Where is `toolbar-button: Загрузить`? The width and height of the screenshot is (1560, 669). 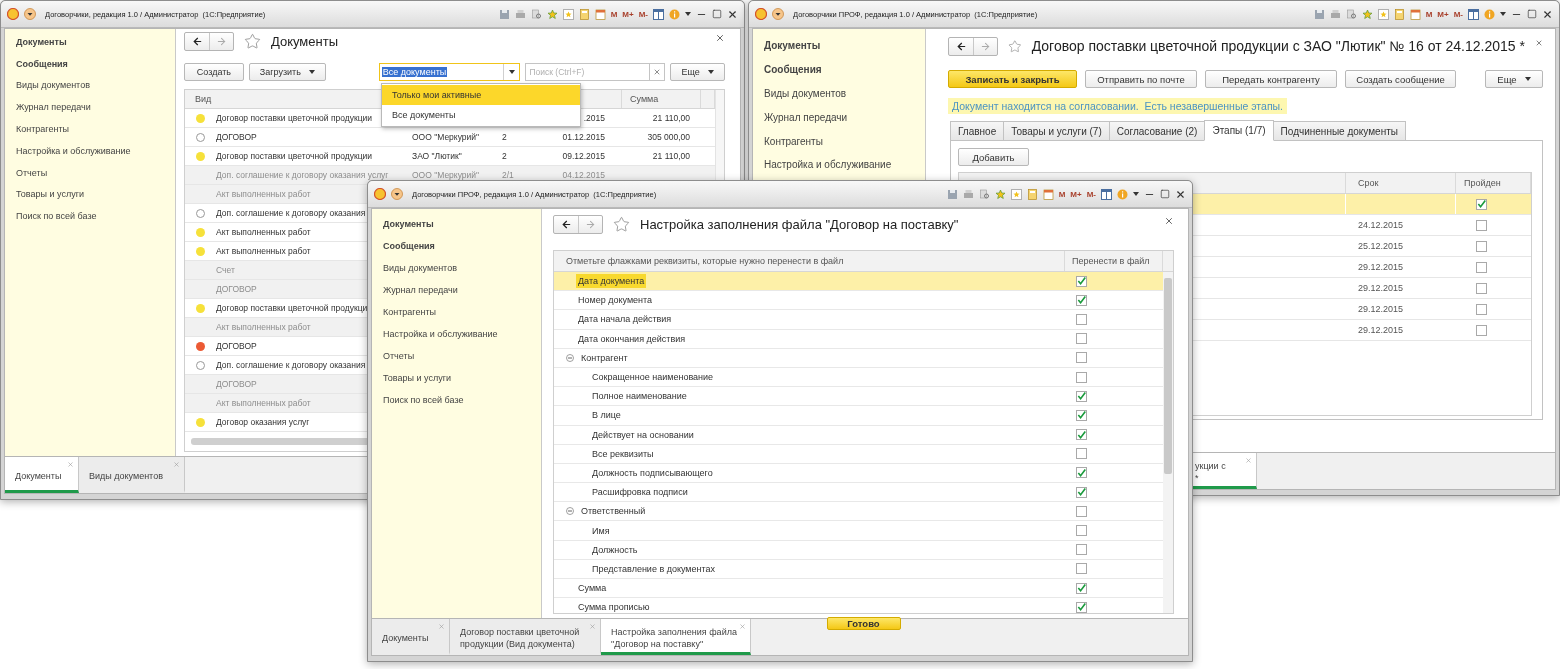 toolbar-button: Загрузить is located at coordinates (287, 72).